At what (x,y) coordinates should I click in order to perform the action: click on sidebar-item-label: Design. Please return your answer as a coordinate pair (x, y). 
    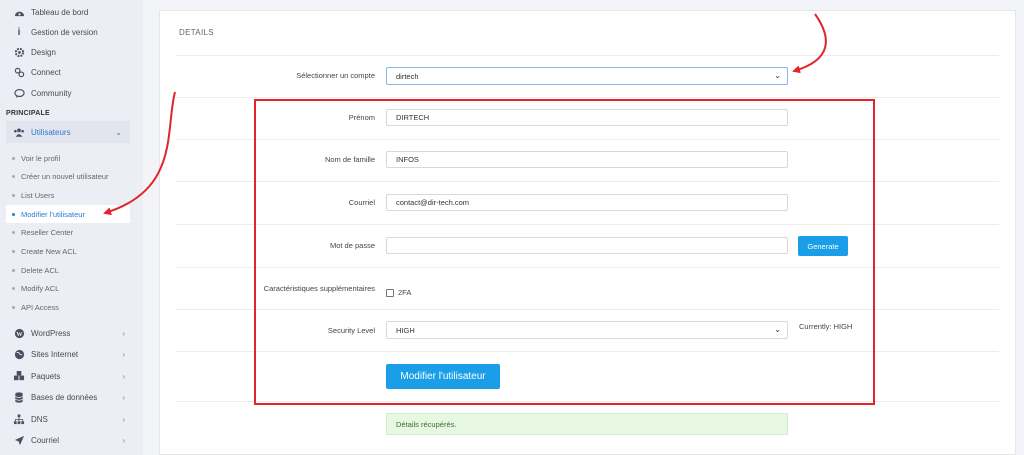
    Looking at the image, I should click on (43, 52).